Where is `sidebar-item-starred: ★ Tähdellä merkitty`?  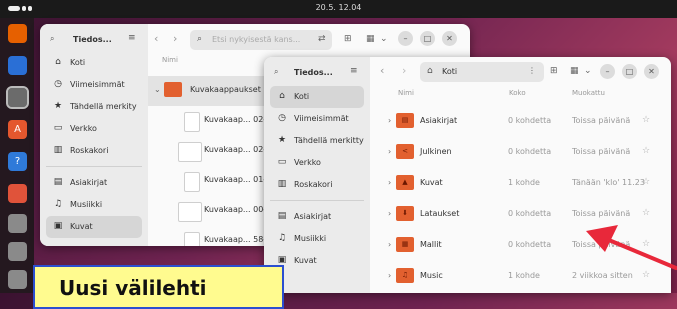
sidebar-item-starred: ★ Tähdellä merkitty is located at coordinates (317, 141).